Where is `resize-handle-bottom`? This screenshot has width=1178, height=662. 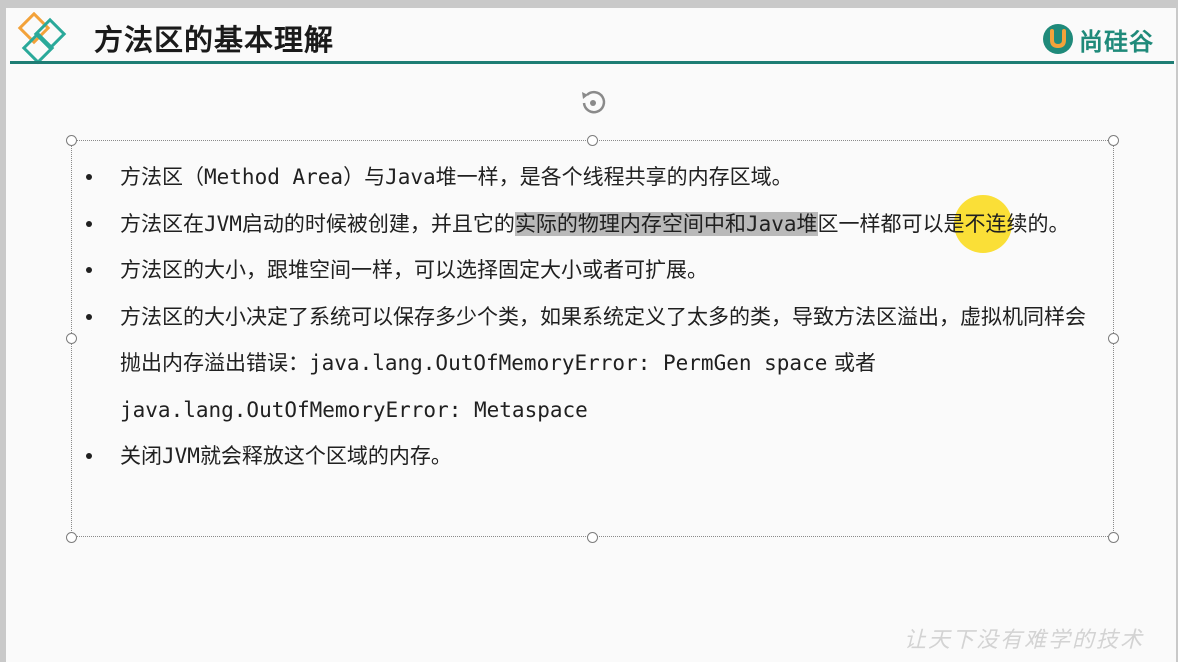
resize-handle-bottom is located at coordinates (592, 537).